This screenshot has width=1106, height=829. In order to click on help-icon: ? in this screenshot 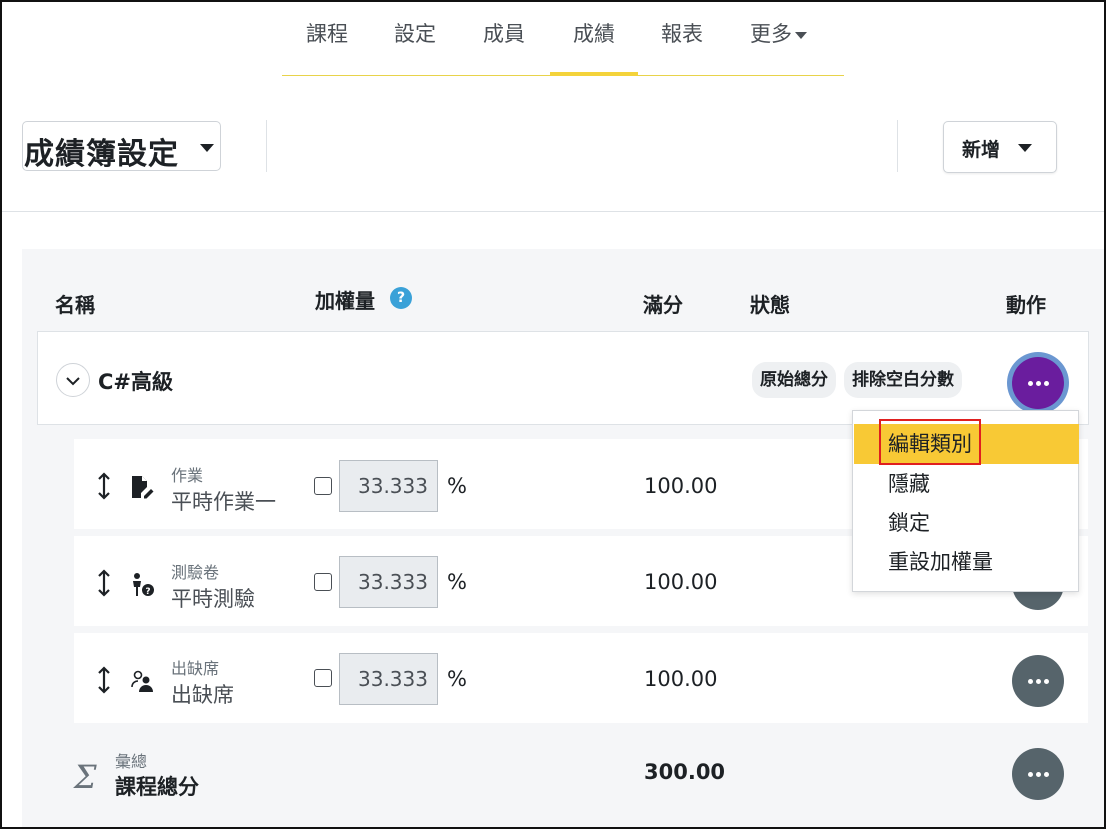, I will do `click(401, 298)`.